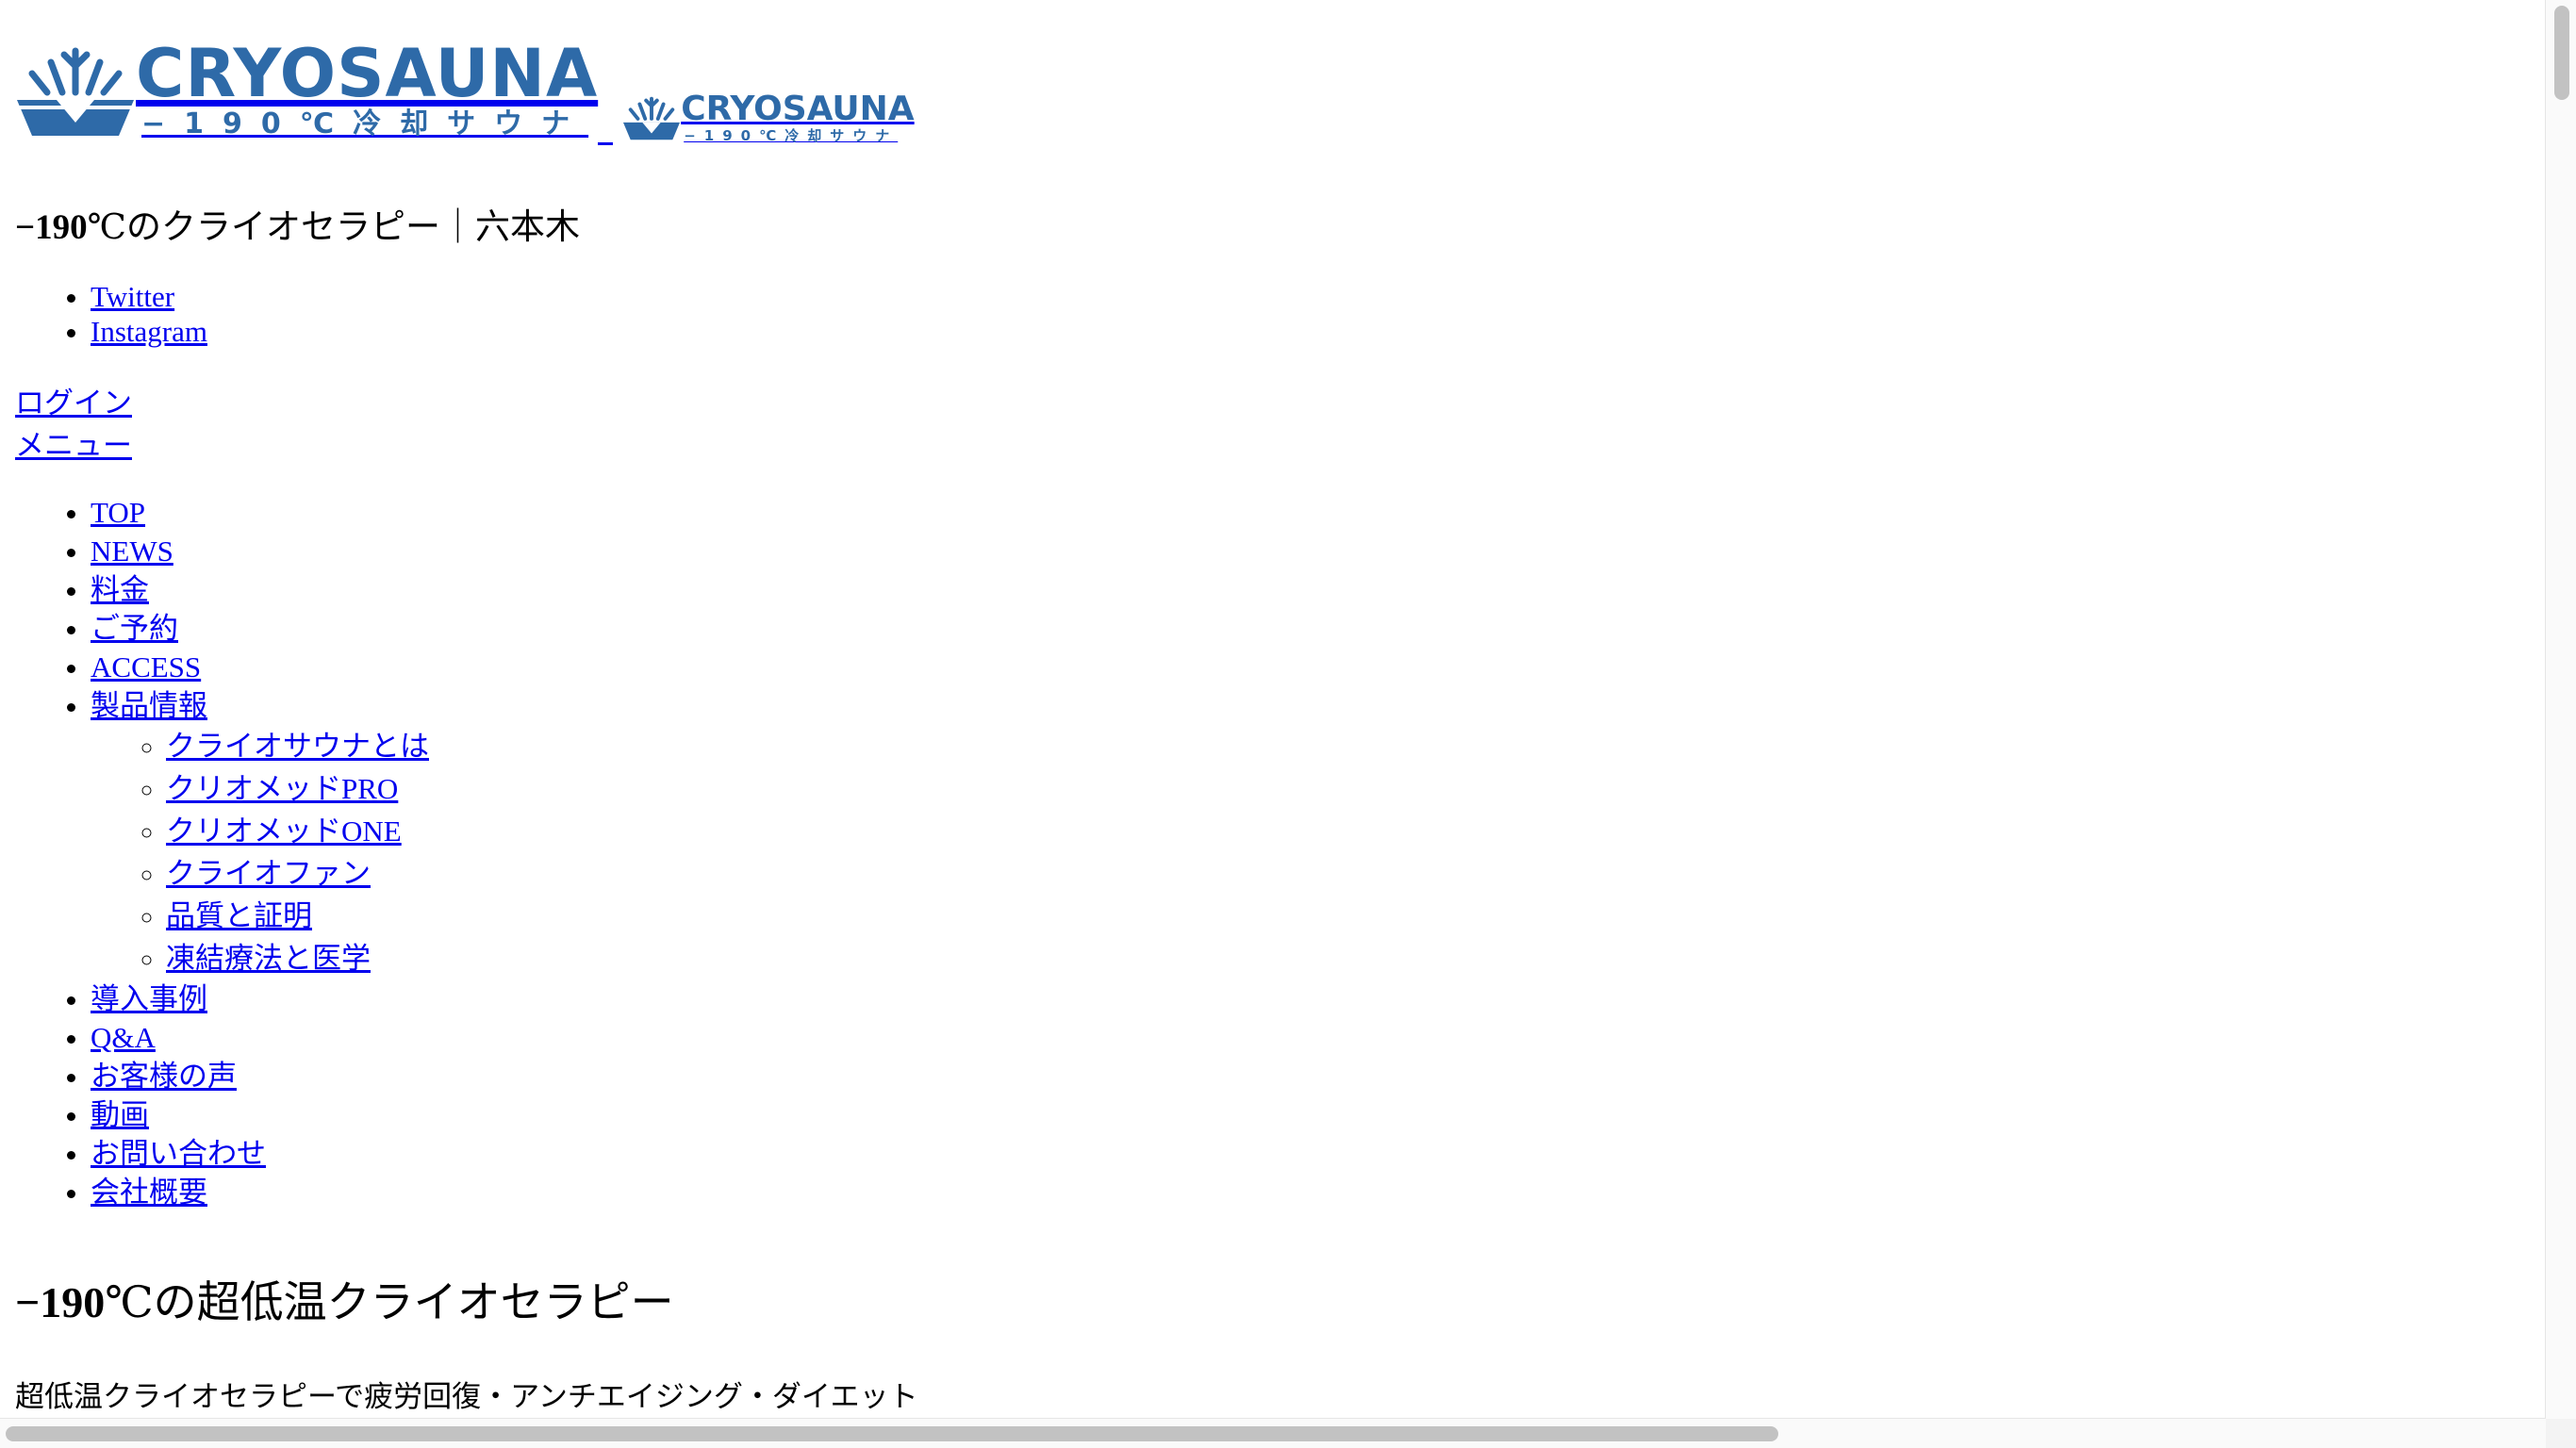 This screenshot has height=1448, width=2576. Describe the element at coordinates (132, 551) in the screenshot. I see `nav-link-news: NEWS` at that location.